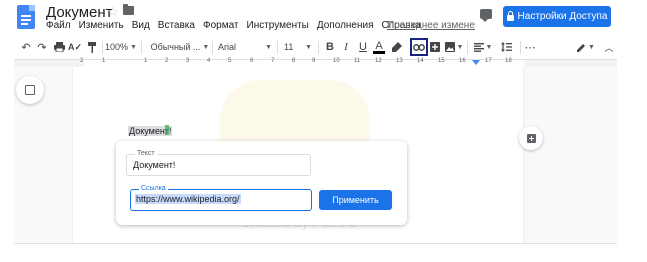 This screenshot has width=647, height=262. What do you see at coordinates (562, 16) in the screenshot?
I see `share-button-label: Настройки Доступа` at bounding box center [562, 16].